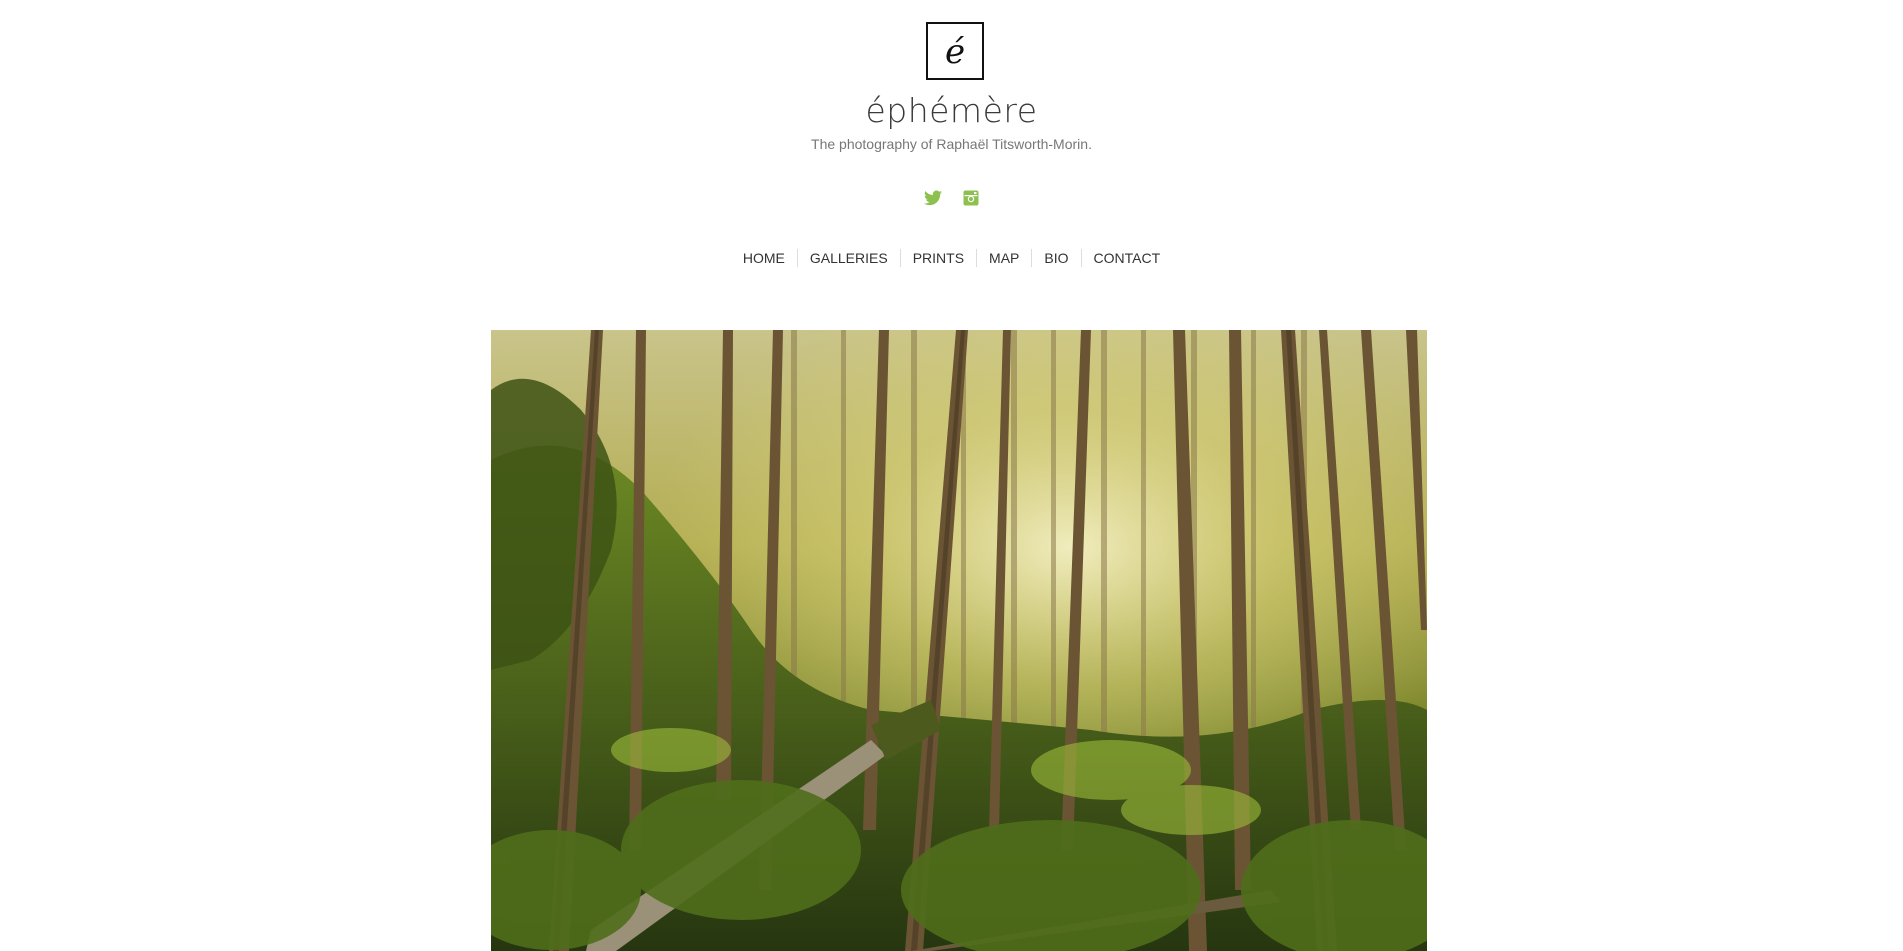  I want to click on nav-bio: BIO, so click(1055, 258).